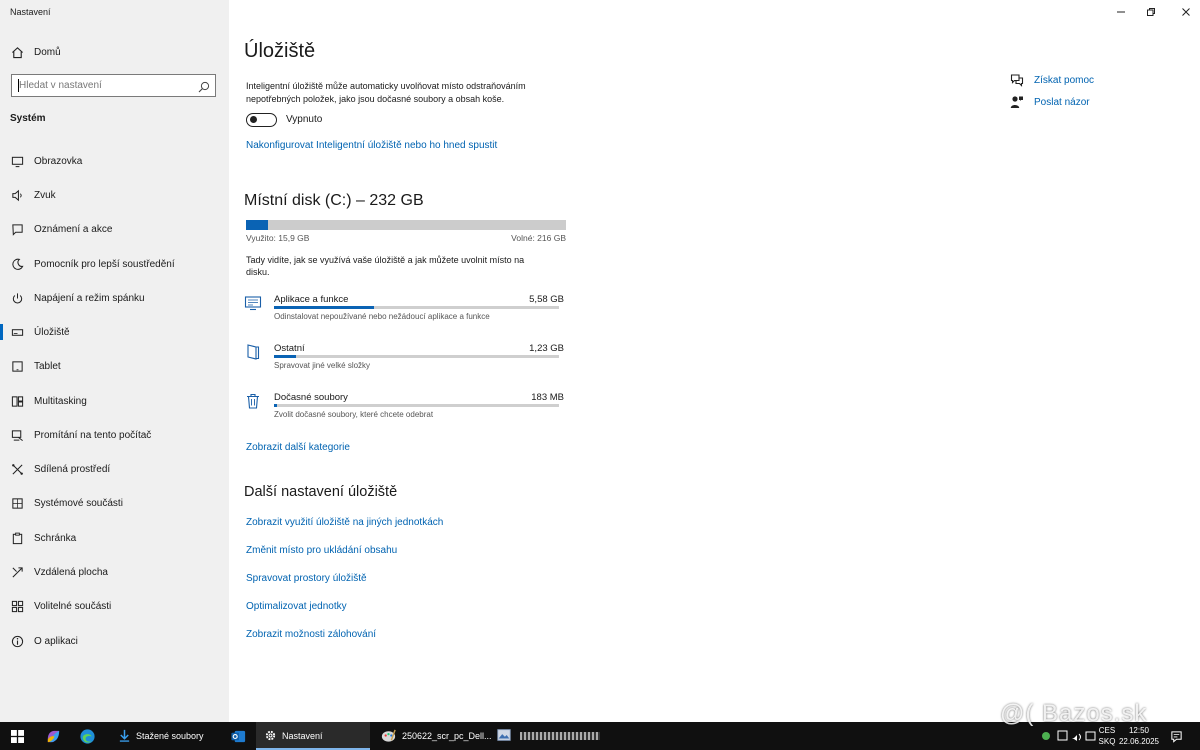 This screenshot has height=750, width=1200. I want to click on other-folder-icon, so click(253, 352).